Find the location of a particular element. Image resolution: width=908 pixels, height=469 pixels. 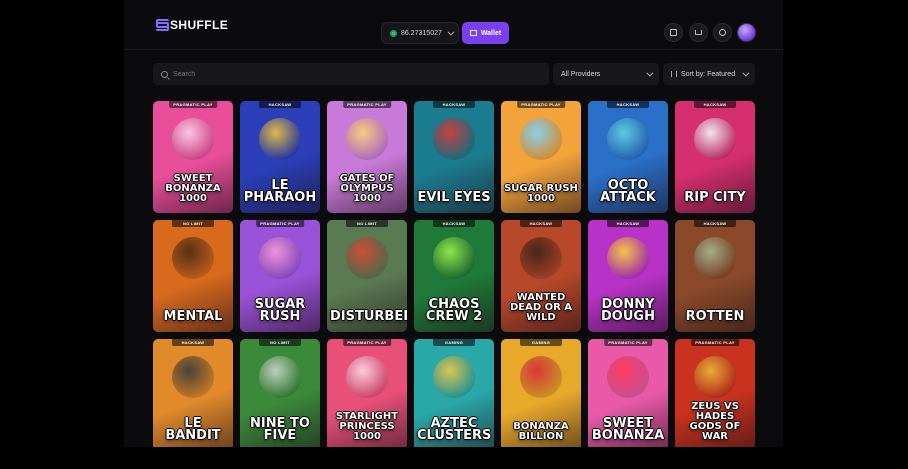

game-card: HACKSAW Donny Dough is located at coordinates (628, 276).